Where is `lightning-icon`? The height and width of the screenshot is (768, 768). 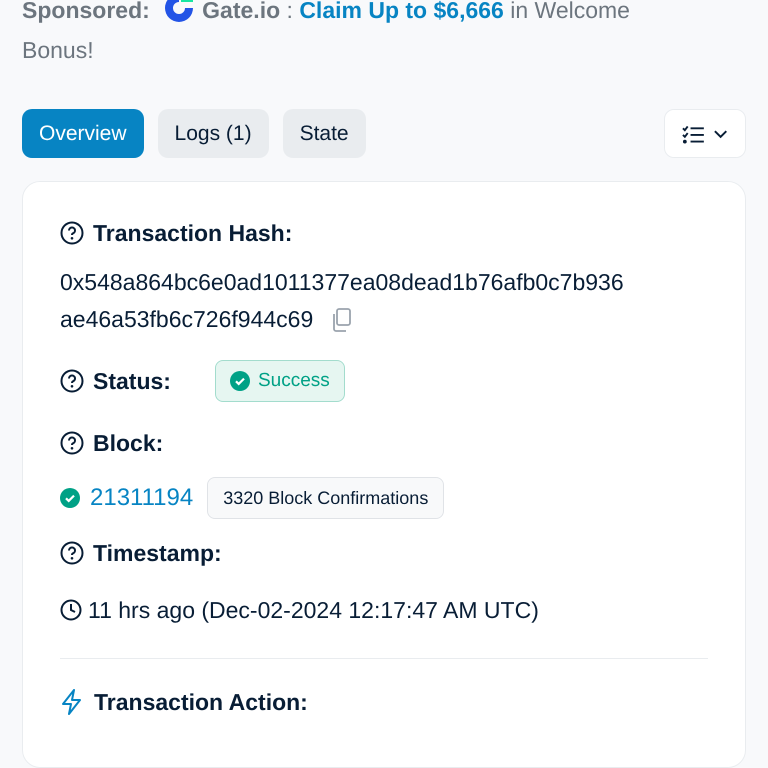 lightning-icon is located at coordinates (72, 702).